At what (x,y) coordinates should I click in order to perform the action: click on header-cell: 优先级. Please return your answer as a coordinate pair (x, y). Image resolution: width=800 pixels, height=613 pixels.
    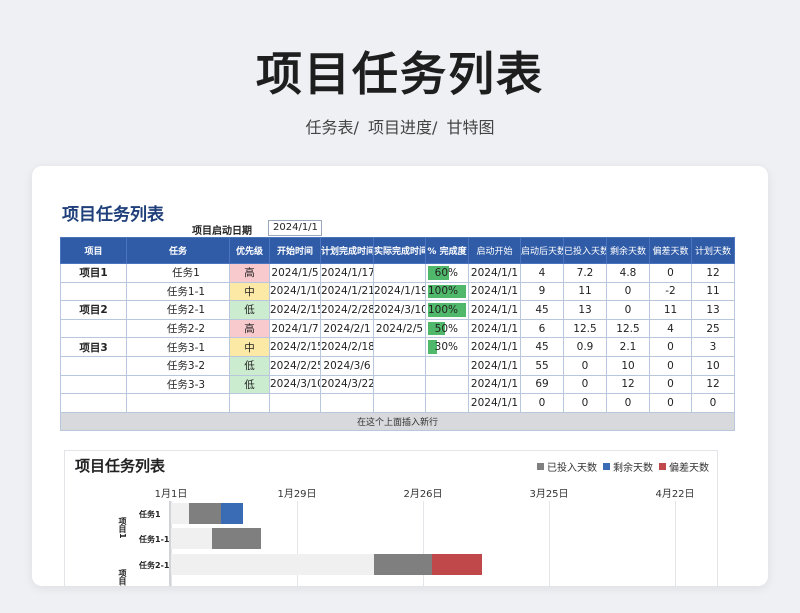
    Looking at the image, I should click on (249, 250).